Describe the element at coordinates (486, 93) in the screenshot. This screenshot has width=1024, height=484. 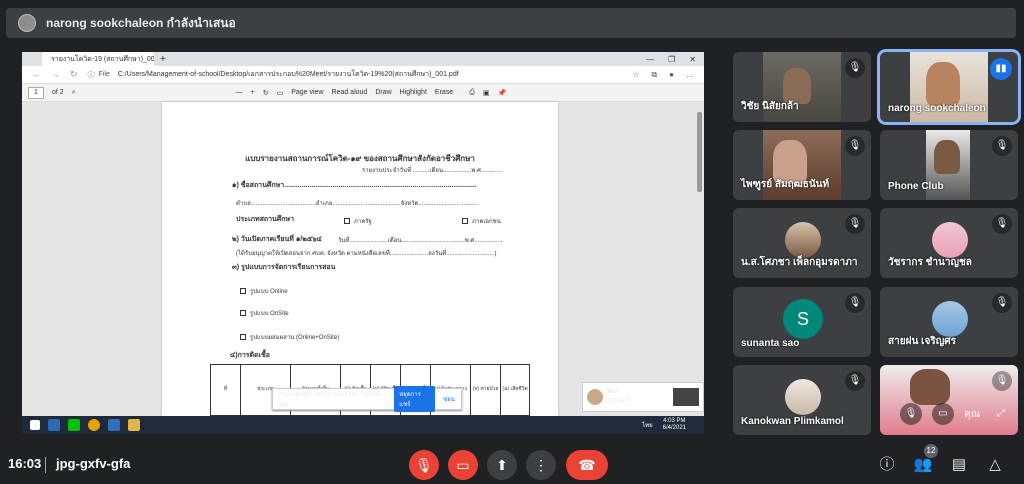
I see `save-icon: ▣` at that location.